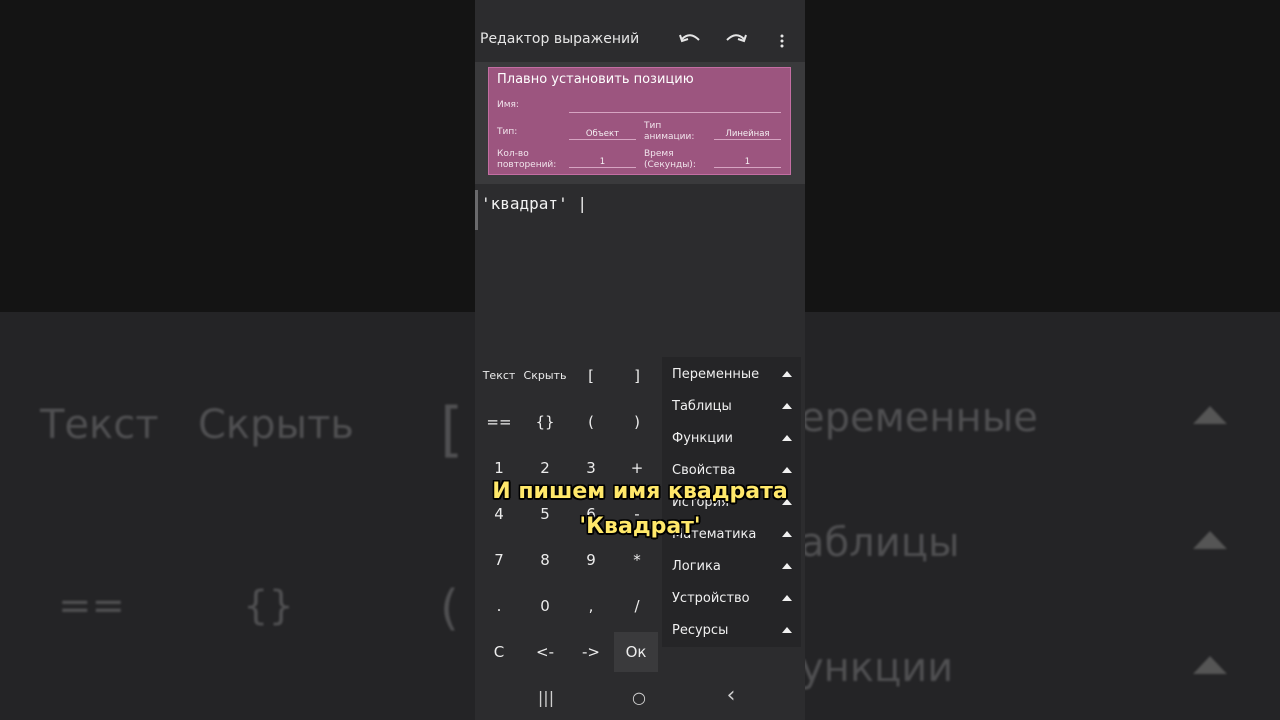 This screenshot has width=1280, height=720. Describe the element at coordinates (99, 425) in the screenshot. I see `bg-text-label: Текст` at that location.